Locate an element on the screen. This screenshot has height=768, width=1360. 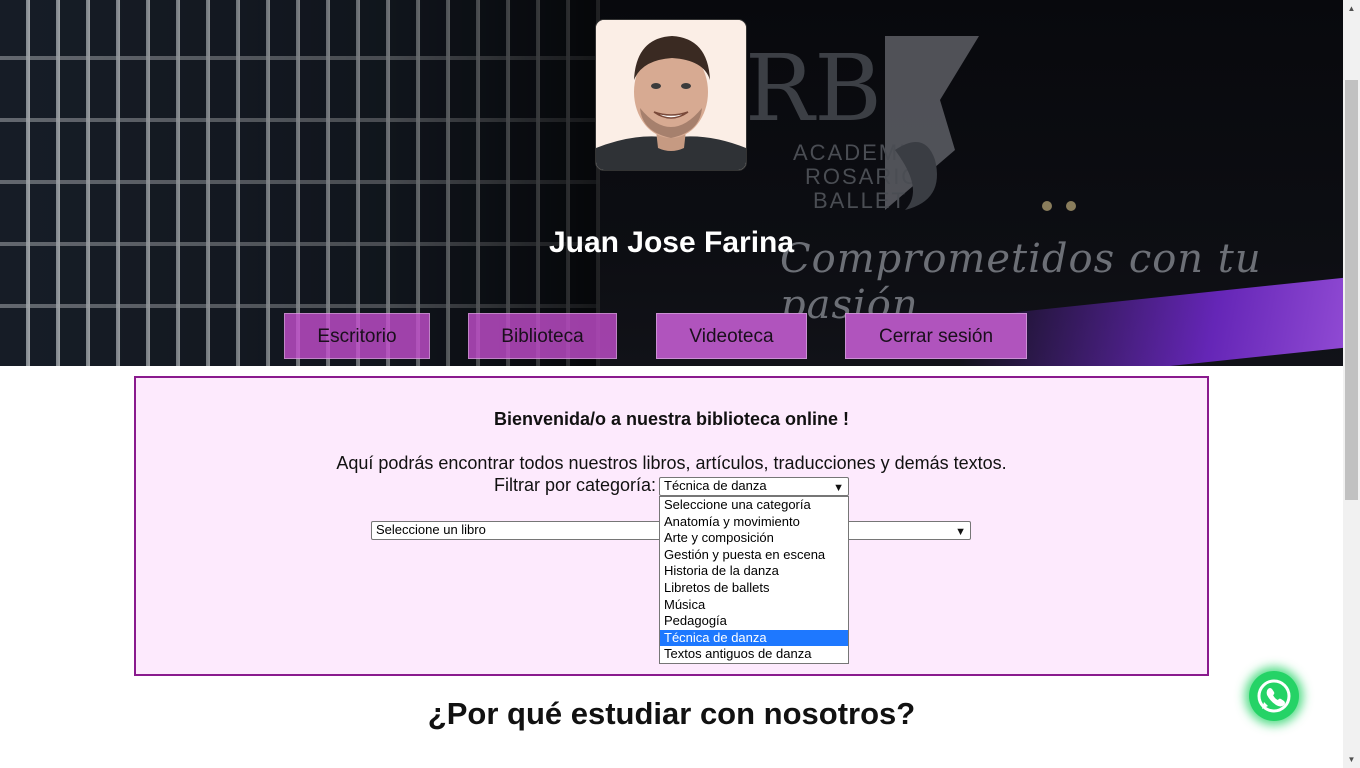
category-option: Arte y composición is located at coordinates (754, 538).